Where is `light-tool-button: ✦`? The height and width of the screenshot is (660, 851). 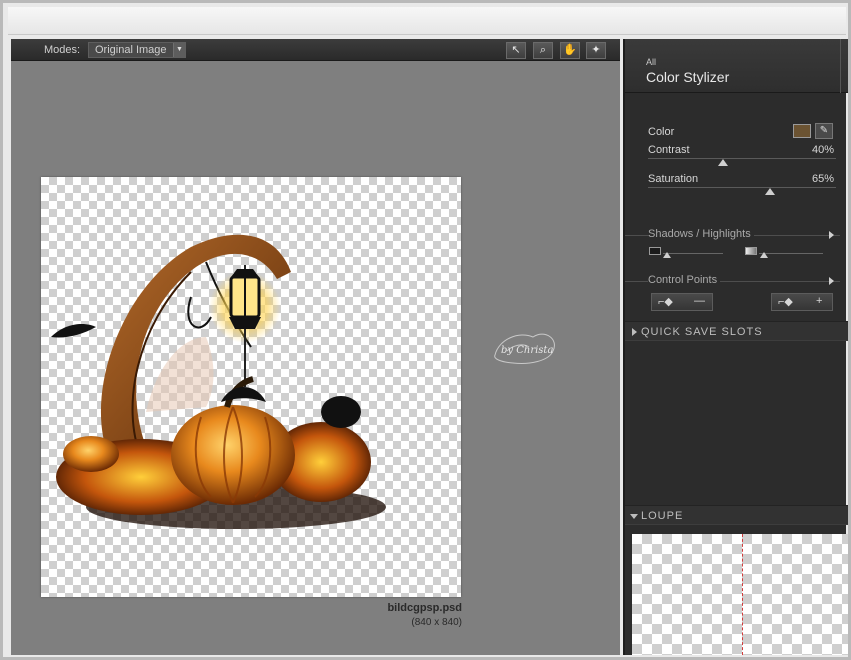
light-tool-button: ✦ is located at coordinates (596, 50).